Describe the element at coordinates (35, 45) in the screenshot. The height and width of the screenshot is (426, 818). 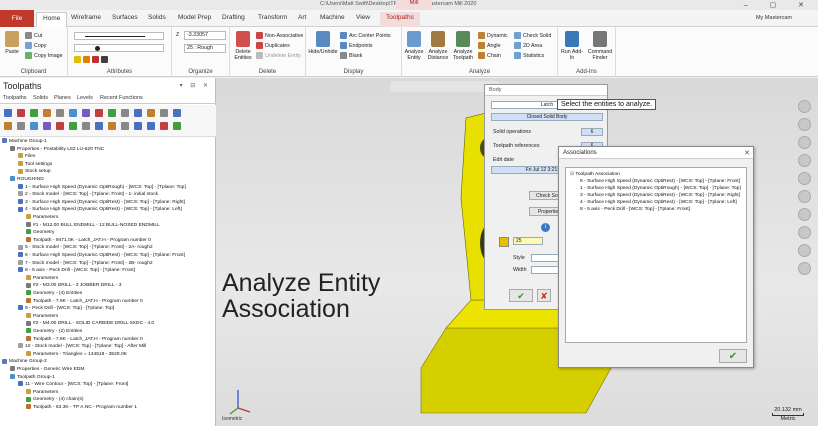
I see `copy-button: Copy` at that location.